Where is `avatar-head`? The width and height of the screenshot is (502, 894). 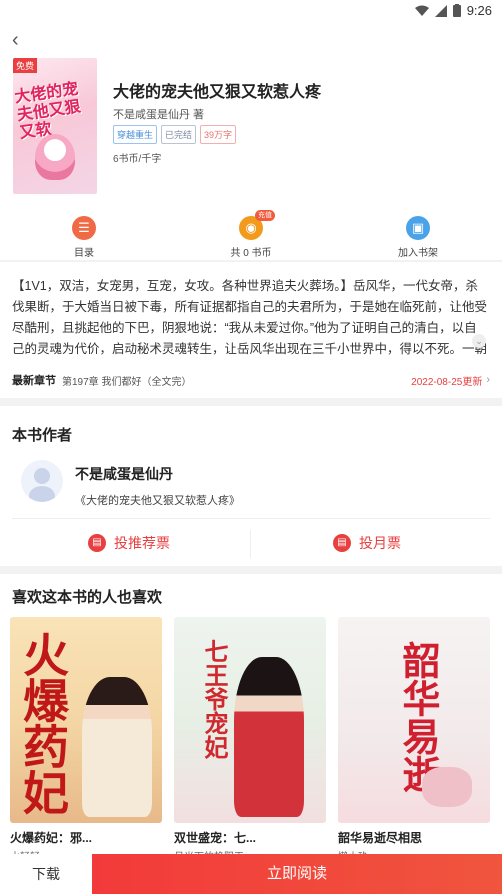 avatar-head is located at coordinates (42, 476).